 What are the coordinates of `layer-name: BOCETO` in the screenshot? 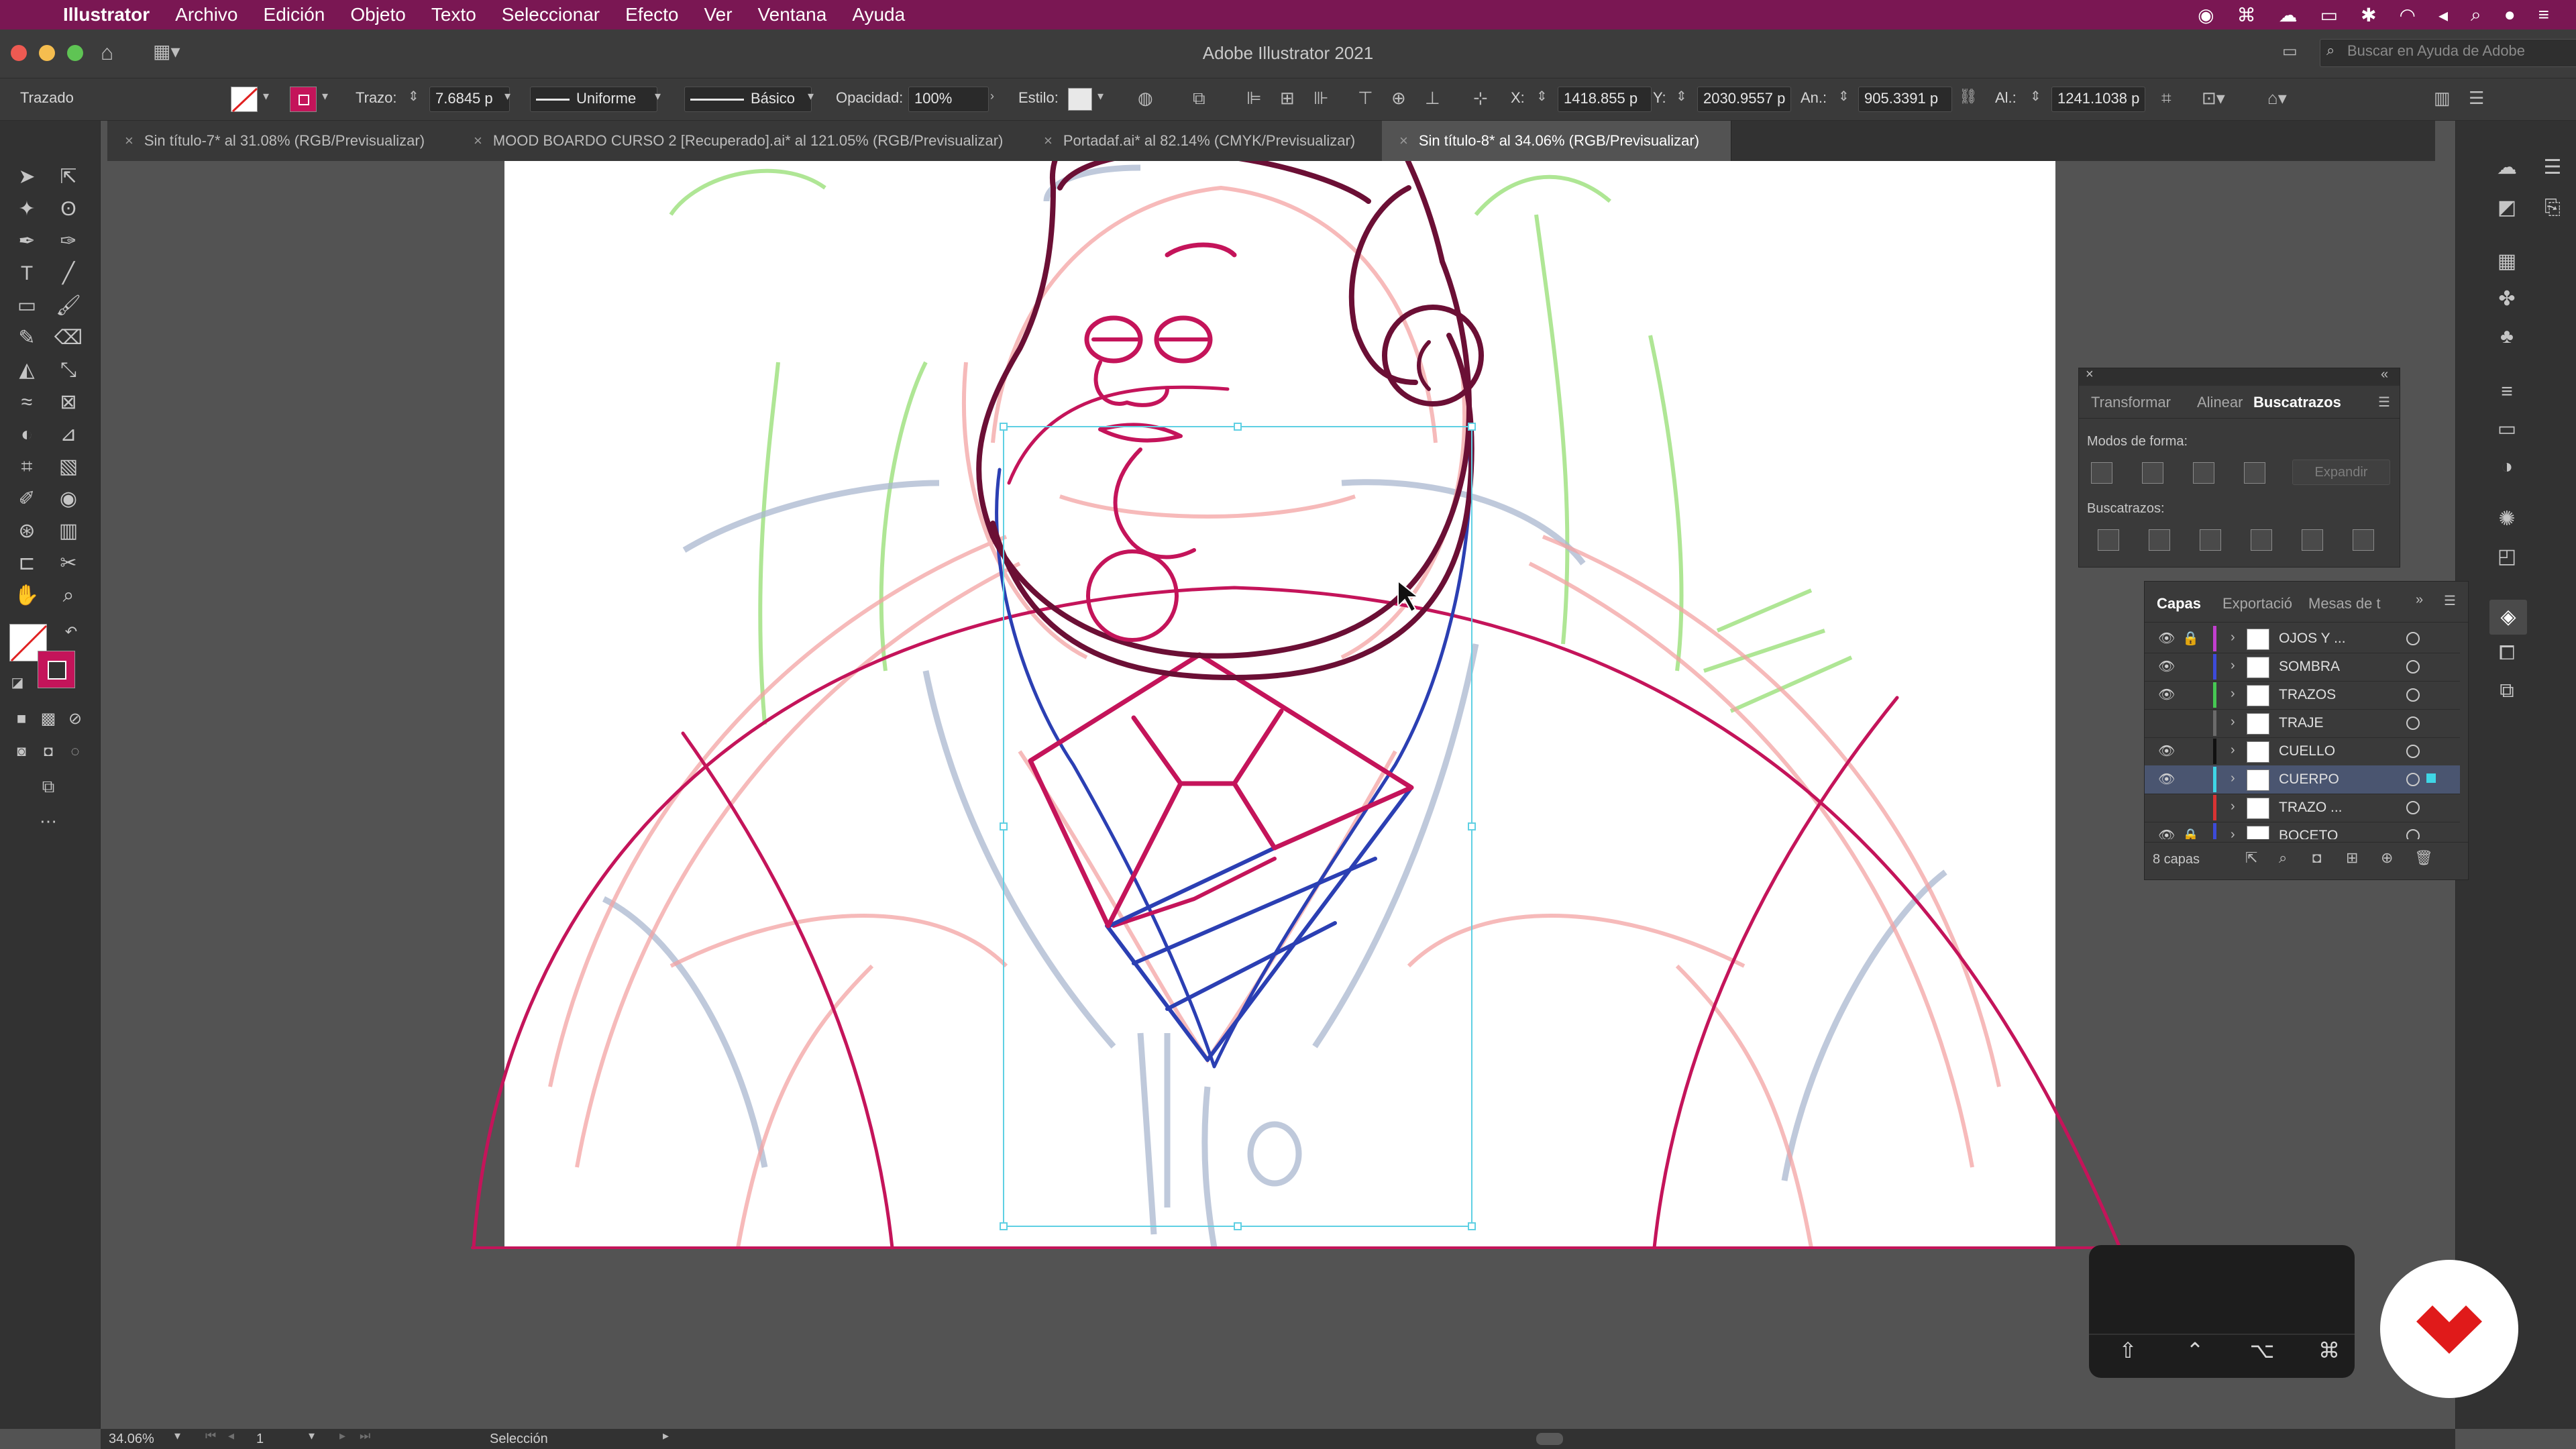 It's located at (2308, 833).